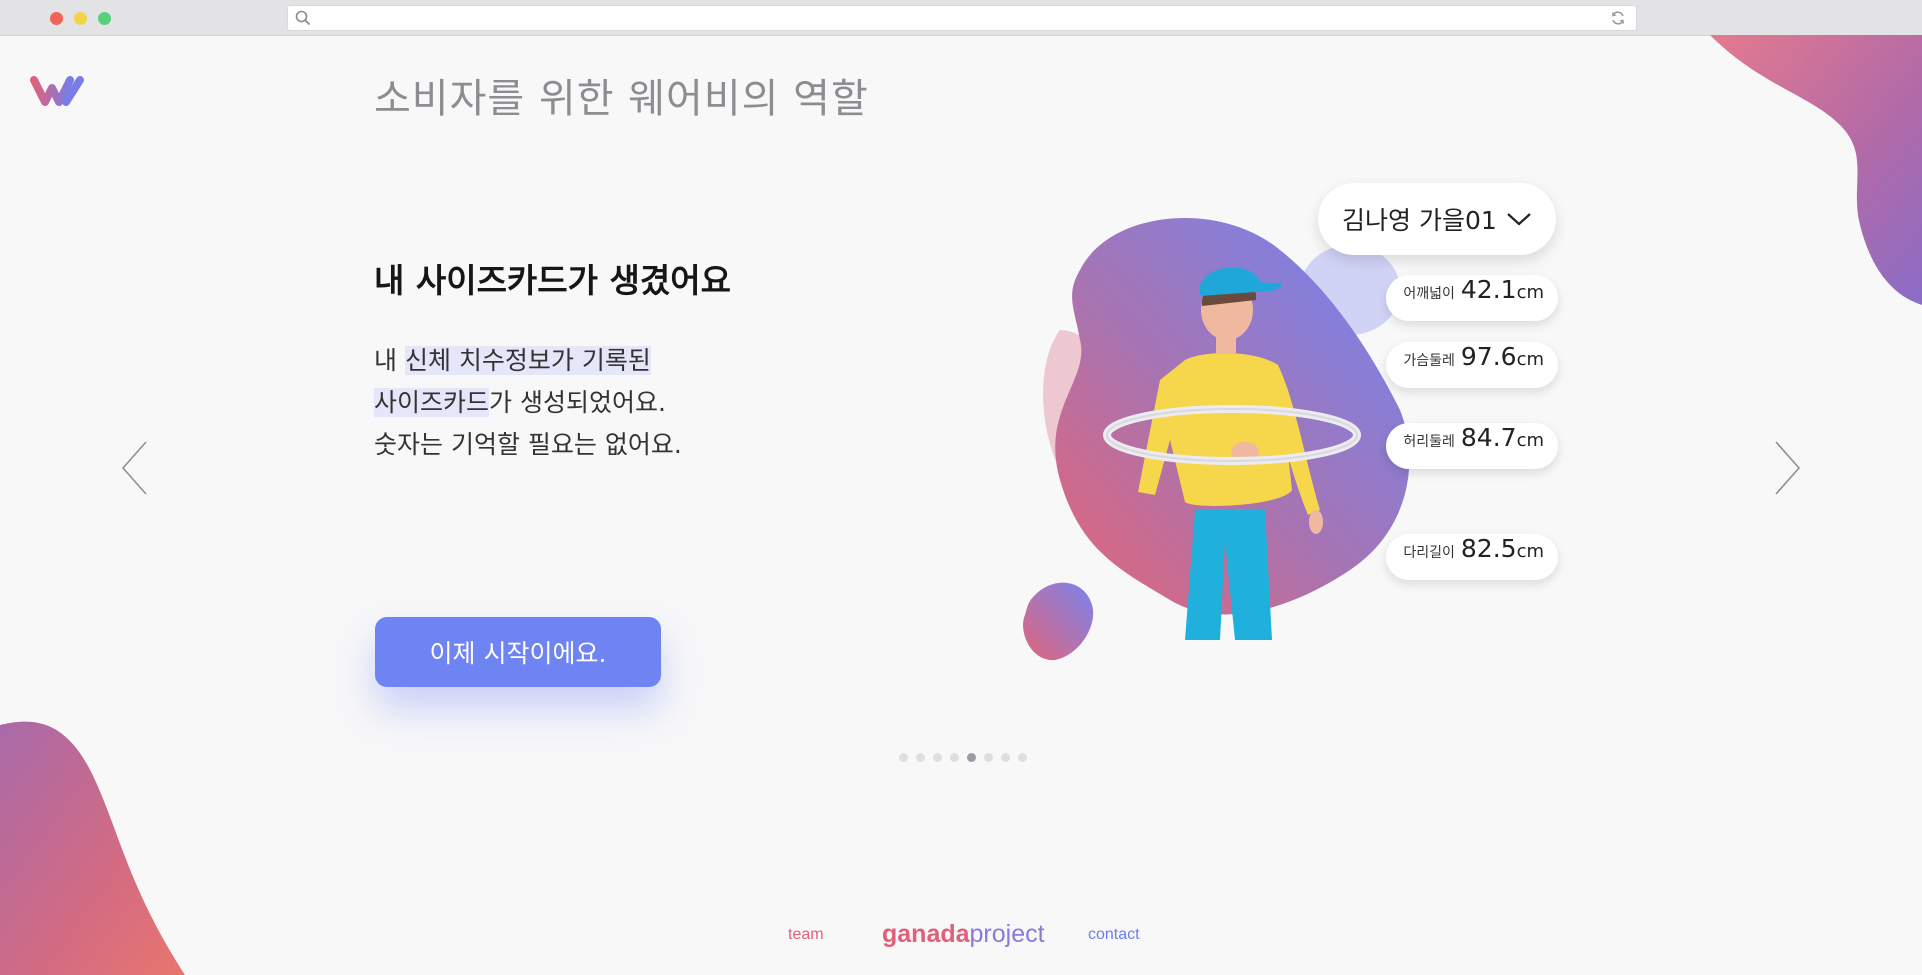 Image resolution: width=1922 pixels, height=975 pixels. I want to click on description-line-1: 내 신체 치수정보가 기록된, so click(528, 361).